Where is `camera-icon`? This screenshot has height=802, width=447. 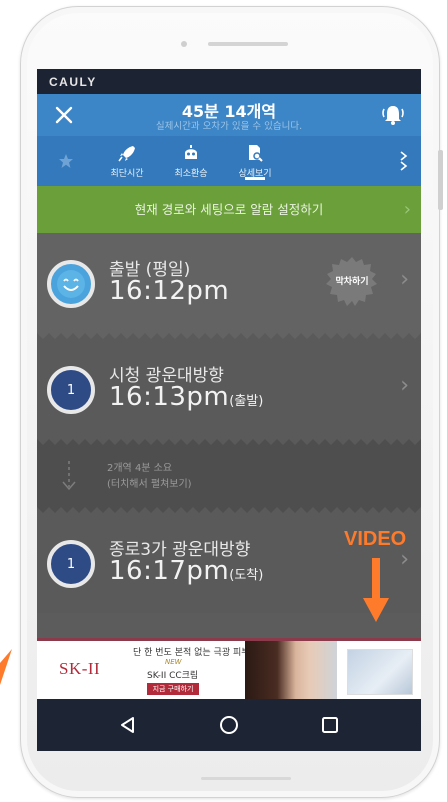
camera-icon is located at coordinates (184, 44).